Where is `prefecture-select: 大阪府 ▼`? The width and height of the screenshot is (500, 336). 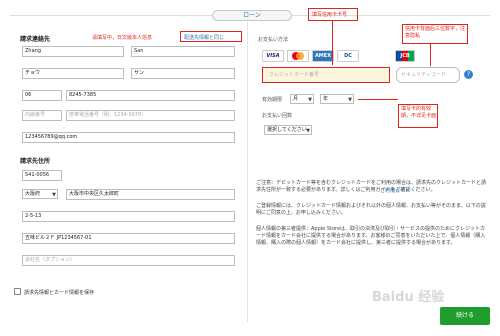 prefecture-select: 大阪府 ▼ is located at coordinates (40, 194).